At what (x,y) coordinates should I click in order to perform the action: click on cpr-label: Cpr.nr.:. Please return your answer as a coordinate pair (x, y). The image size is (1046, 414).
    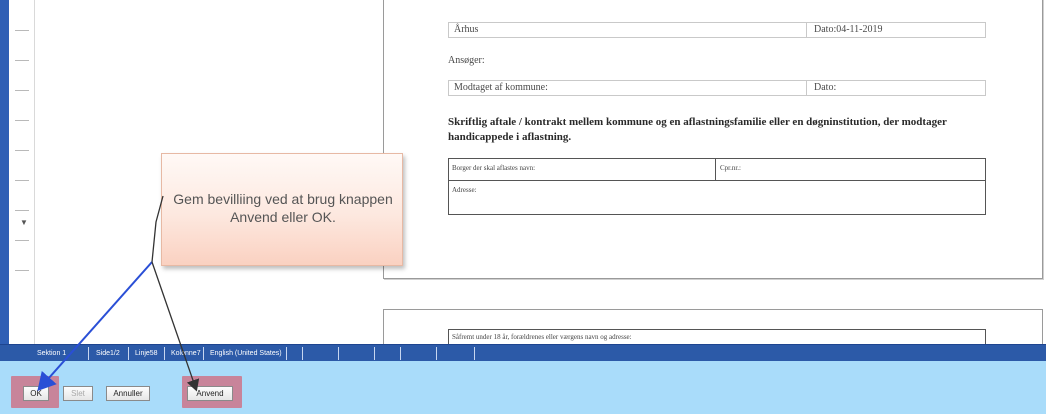
    Looking at the image, I should click on (731, 168).